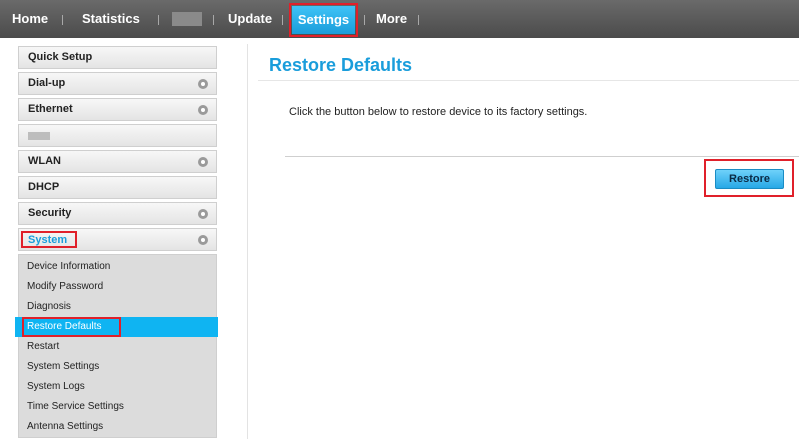  I want to click on sidebar-item-label: System, so click(48, 240).